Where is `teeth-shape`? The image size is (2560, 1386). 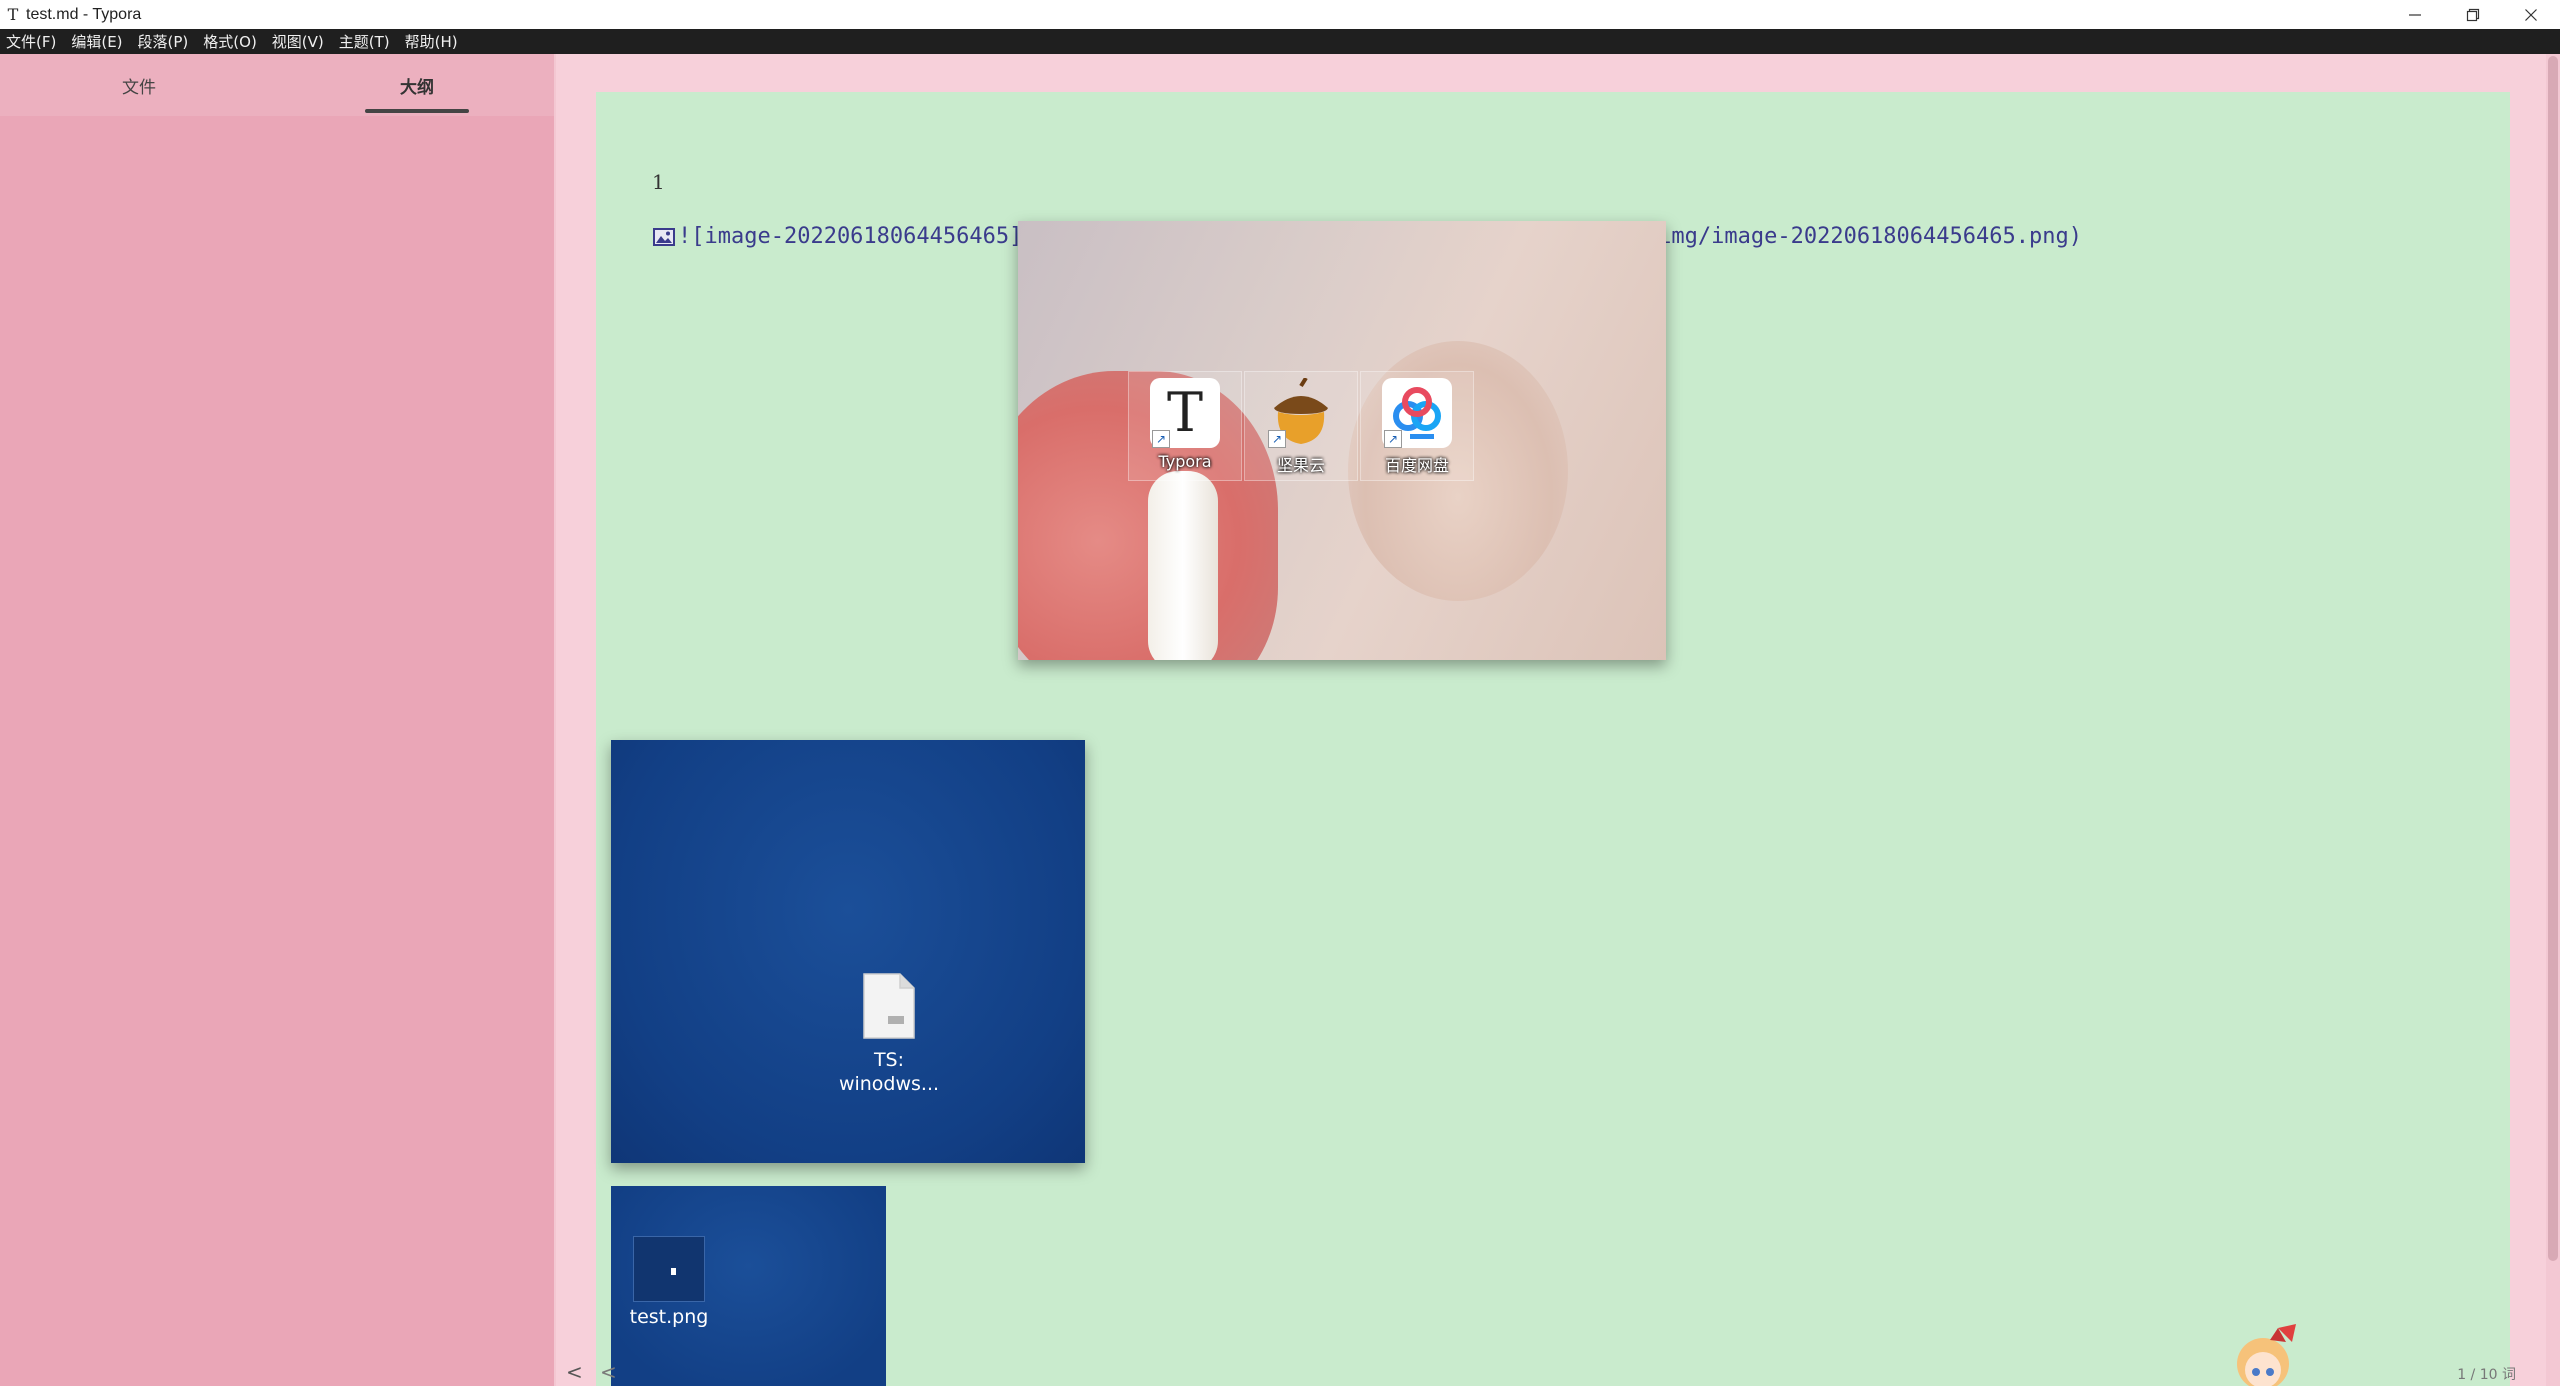
teeth-shape is located at coordinates (1183, 565).